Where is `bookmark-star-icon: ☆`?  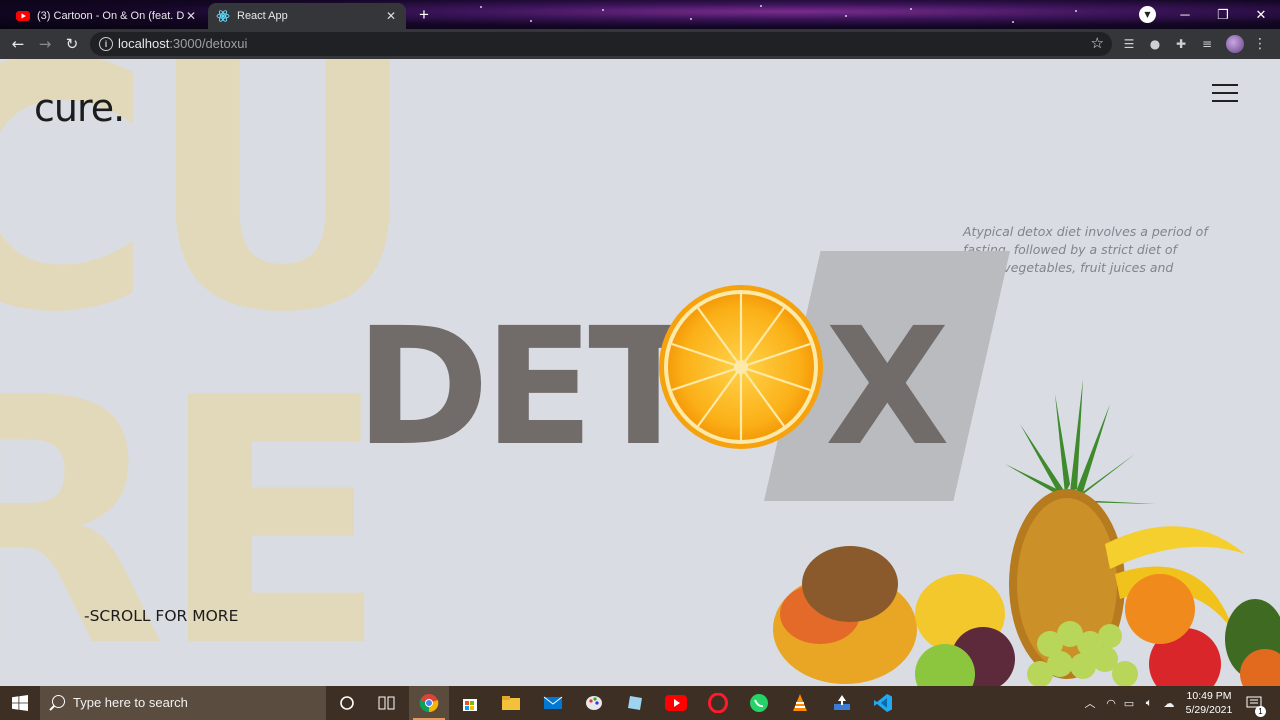 bookmark-star-icon: ☆ is located at coordinates (1097, 43).